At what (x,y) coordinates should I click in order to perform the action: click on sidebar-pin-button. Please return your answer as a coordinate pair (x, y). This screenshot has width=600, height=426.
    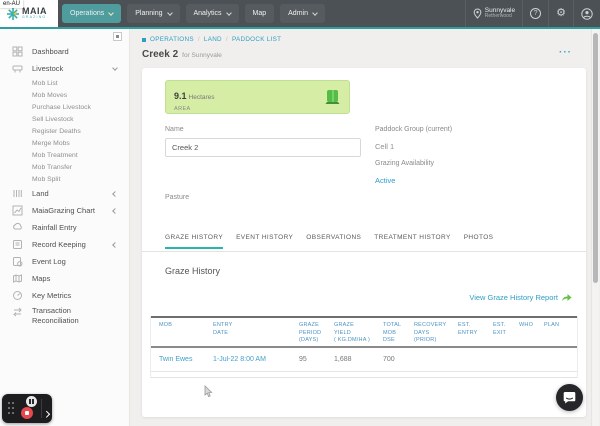
    Looking at the image, I should click on (117, 36).